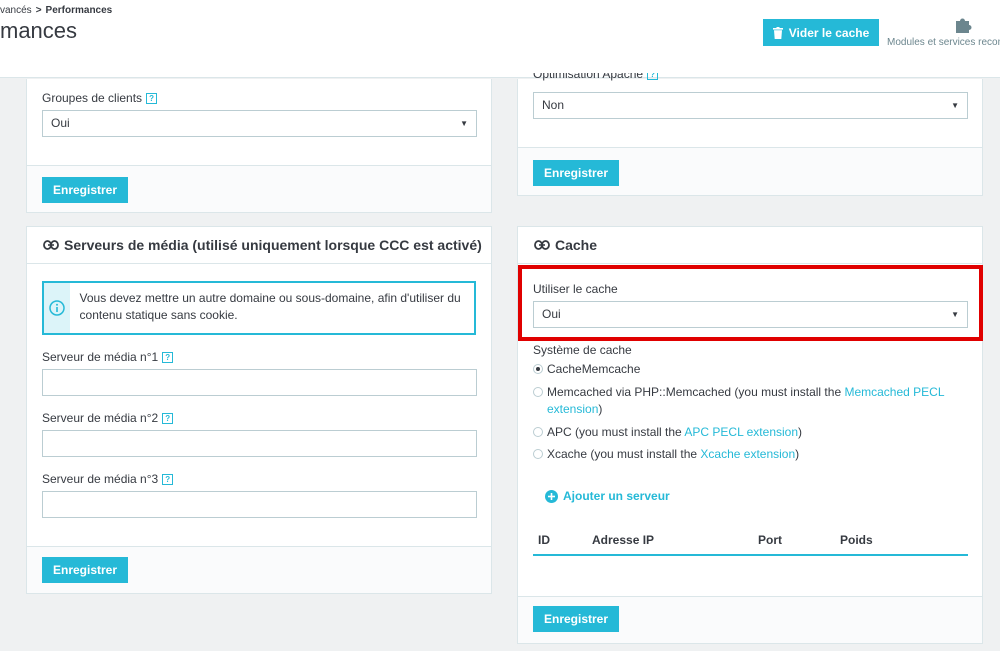  Describe the element at coordinates (856, 540) in the screenshot. I see `column-weight: Poids` at that location.